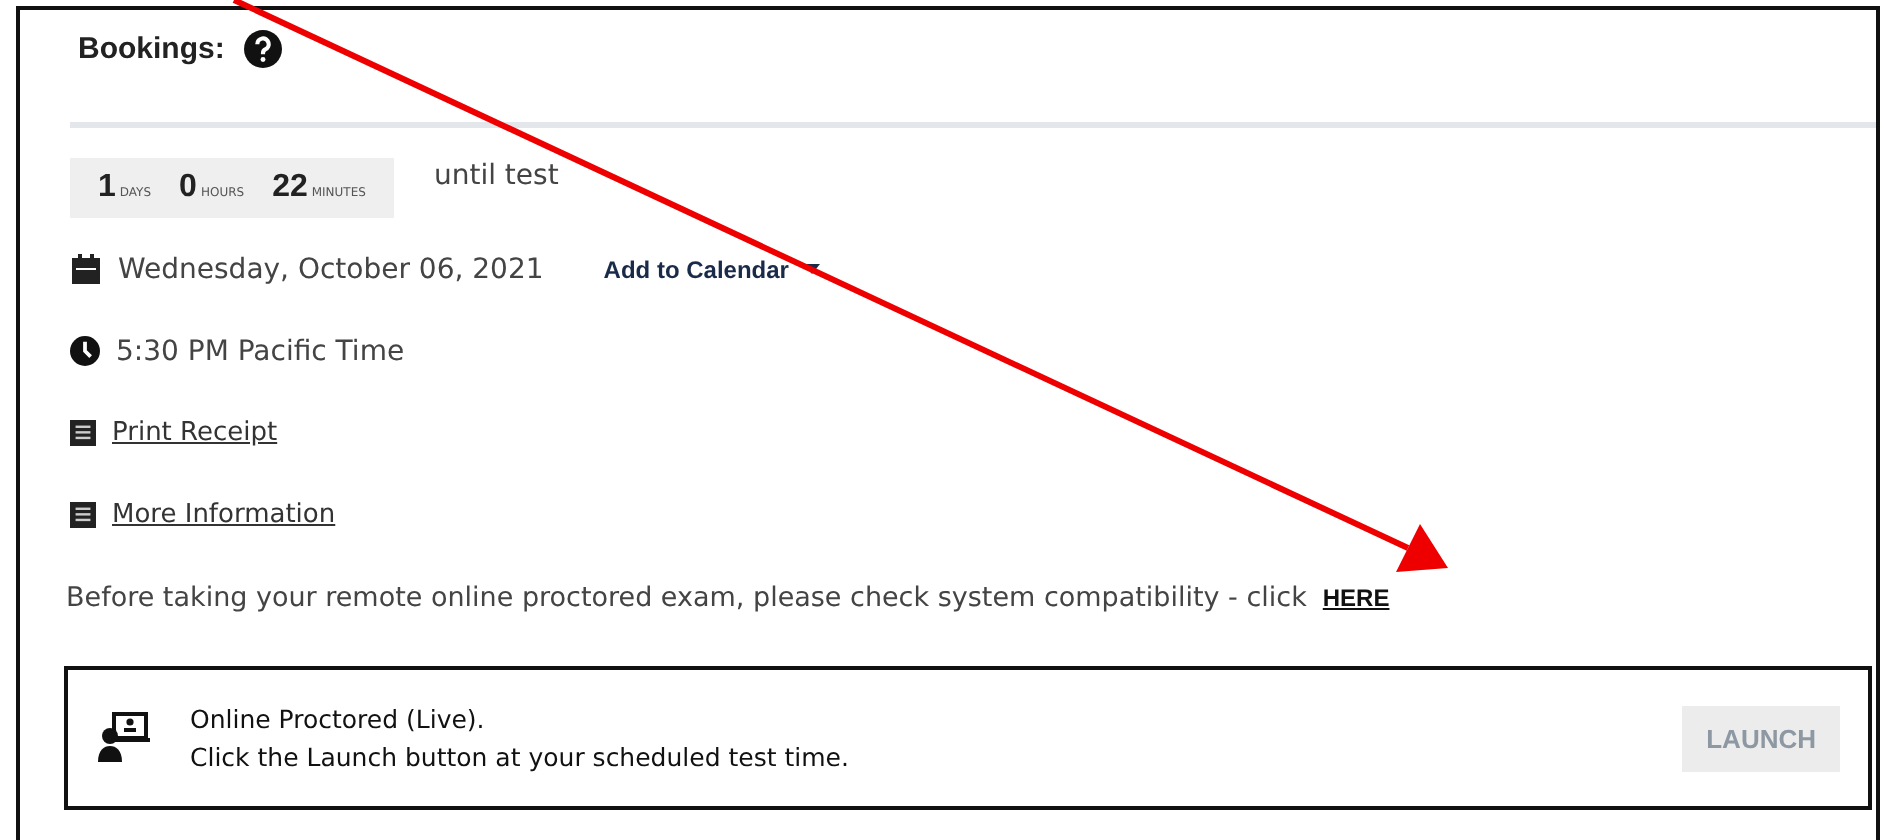 The width and height of the screenshot is (1886, 840). Describe the element at coordinates (85, 351) in the screenshot. I see `clock-icon` at that location.